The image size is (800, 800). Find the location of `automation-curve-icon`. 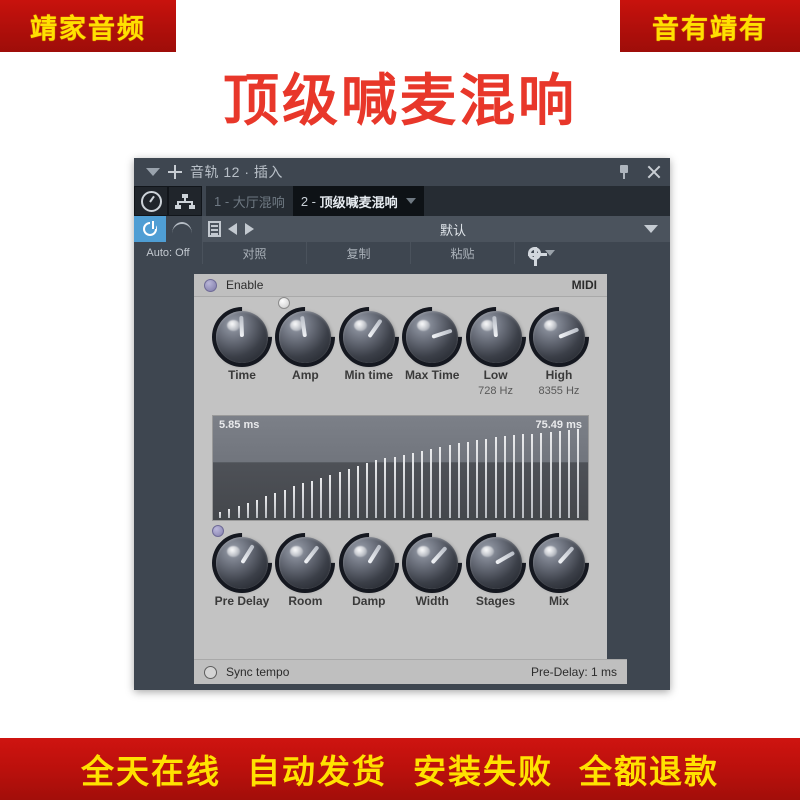

automation-curve-icon is located at coordinates (182, 229).